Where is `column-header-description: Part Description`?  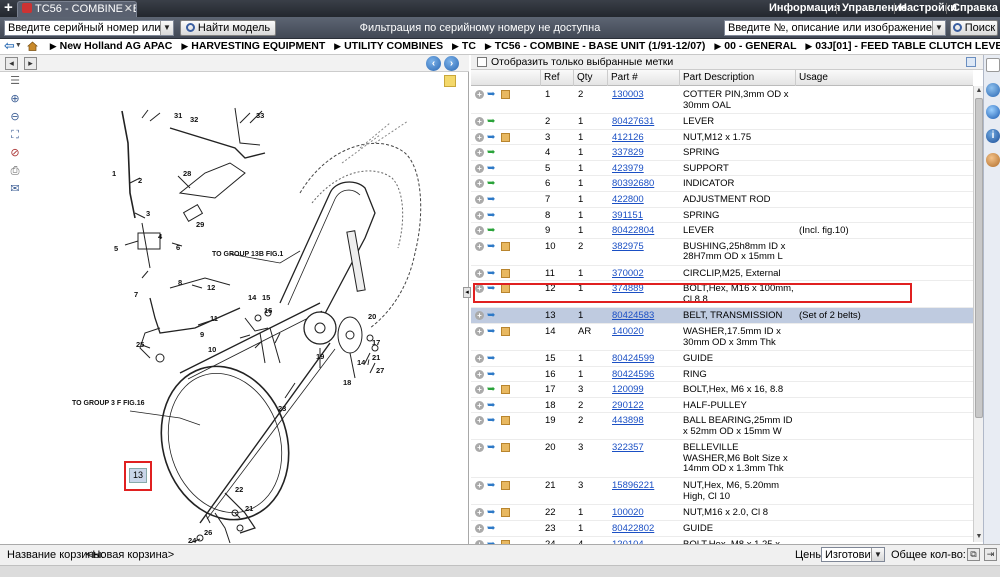
column-header-description: Part Description is located at coordinates (738, 78).